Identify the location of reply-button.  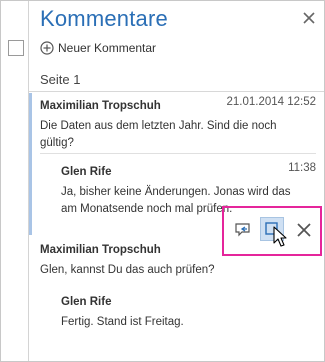
(243, 230).